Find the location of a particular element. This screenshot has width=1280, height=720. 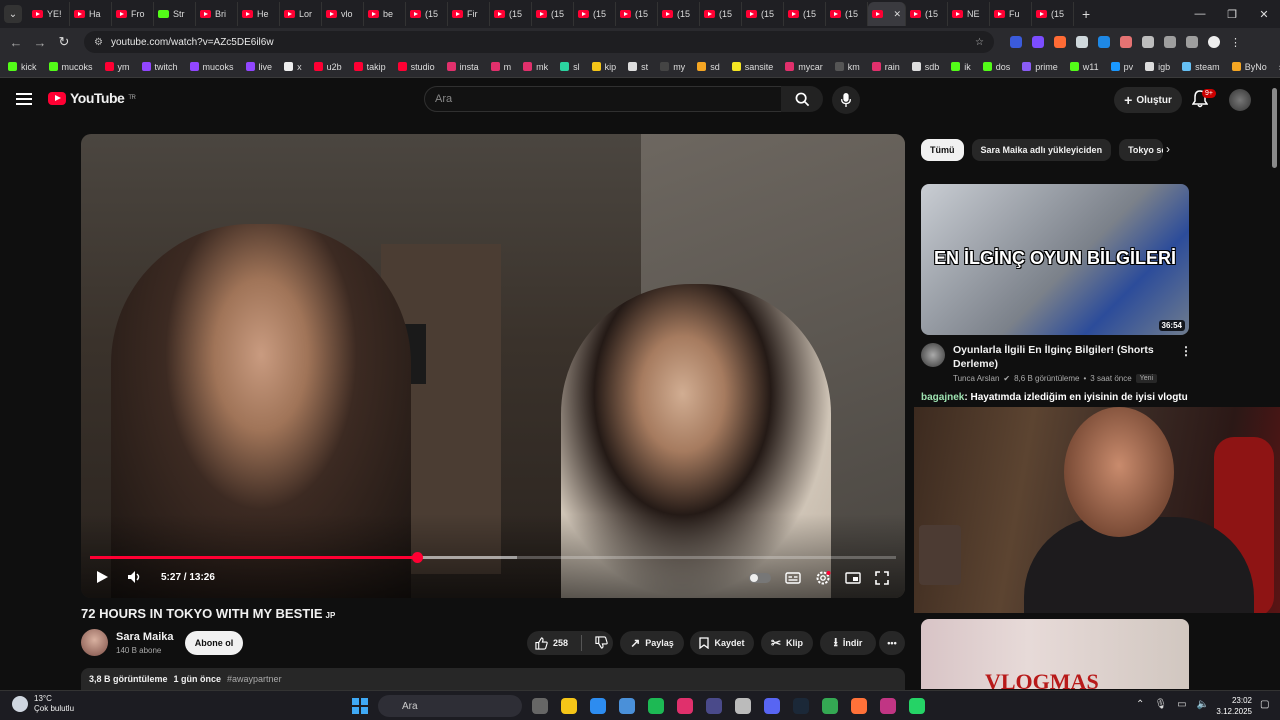

menu-dots-icon: ⋮ is located at coordinates (1235, 42).